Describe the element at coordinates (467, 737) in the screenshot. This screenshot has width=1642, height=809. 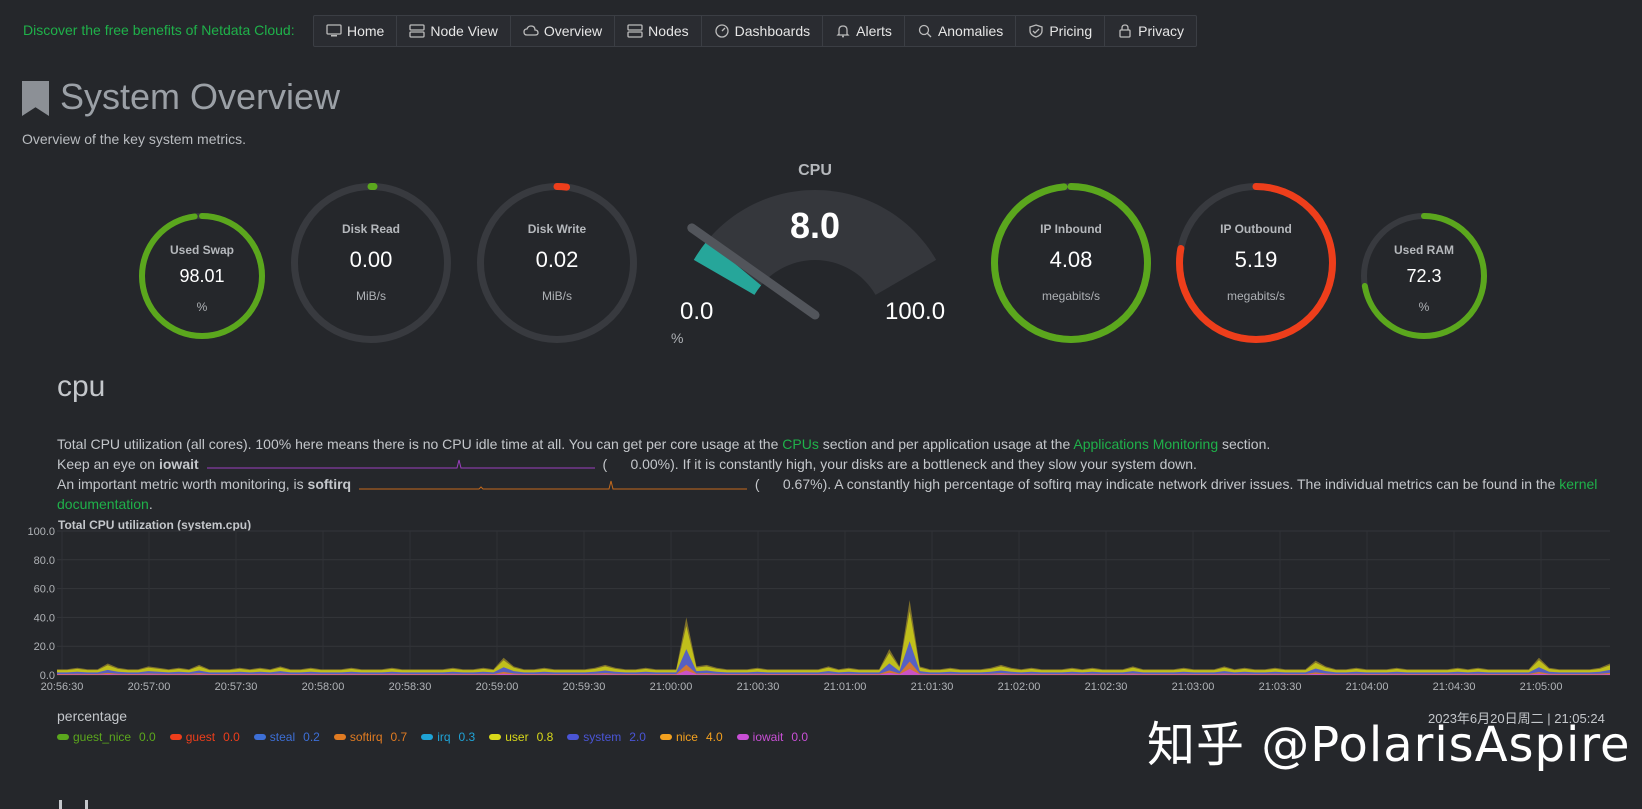
I see `legend-value: 0.3` at that location.